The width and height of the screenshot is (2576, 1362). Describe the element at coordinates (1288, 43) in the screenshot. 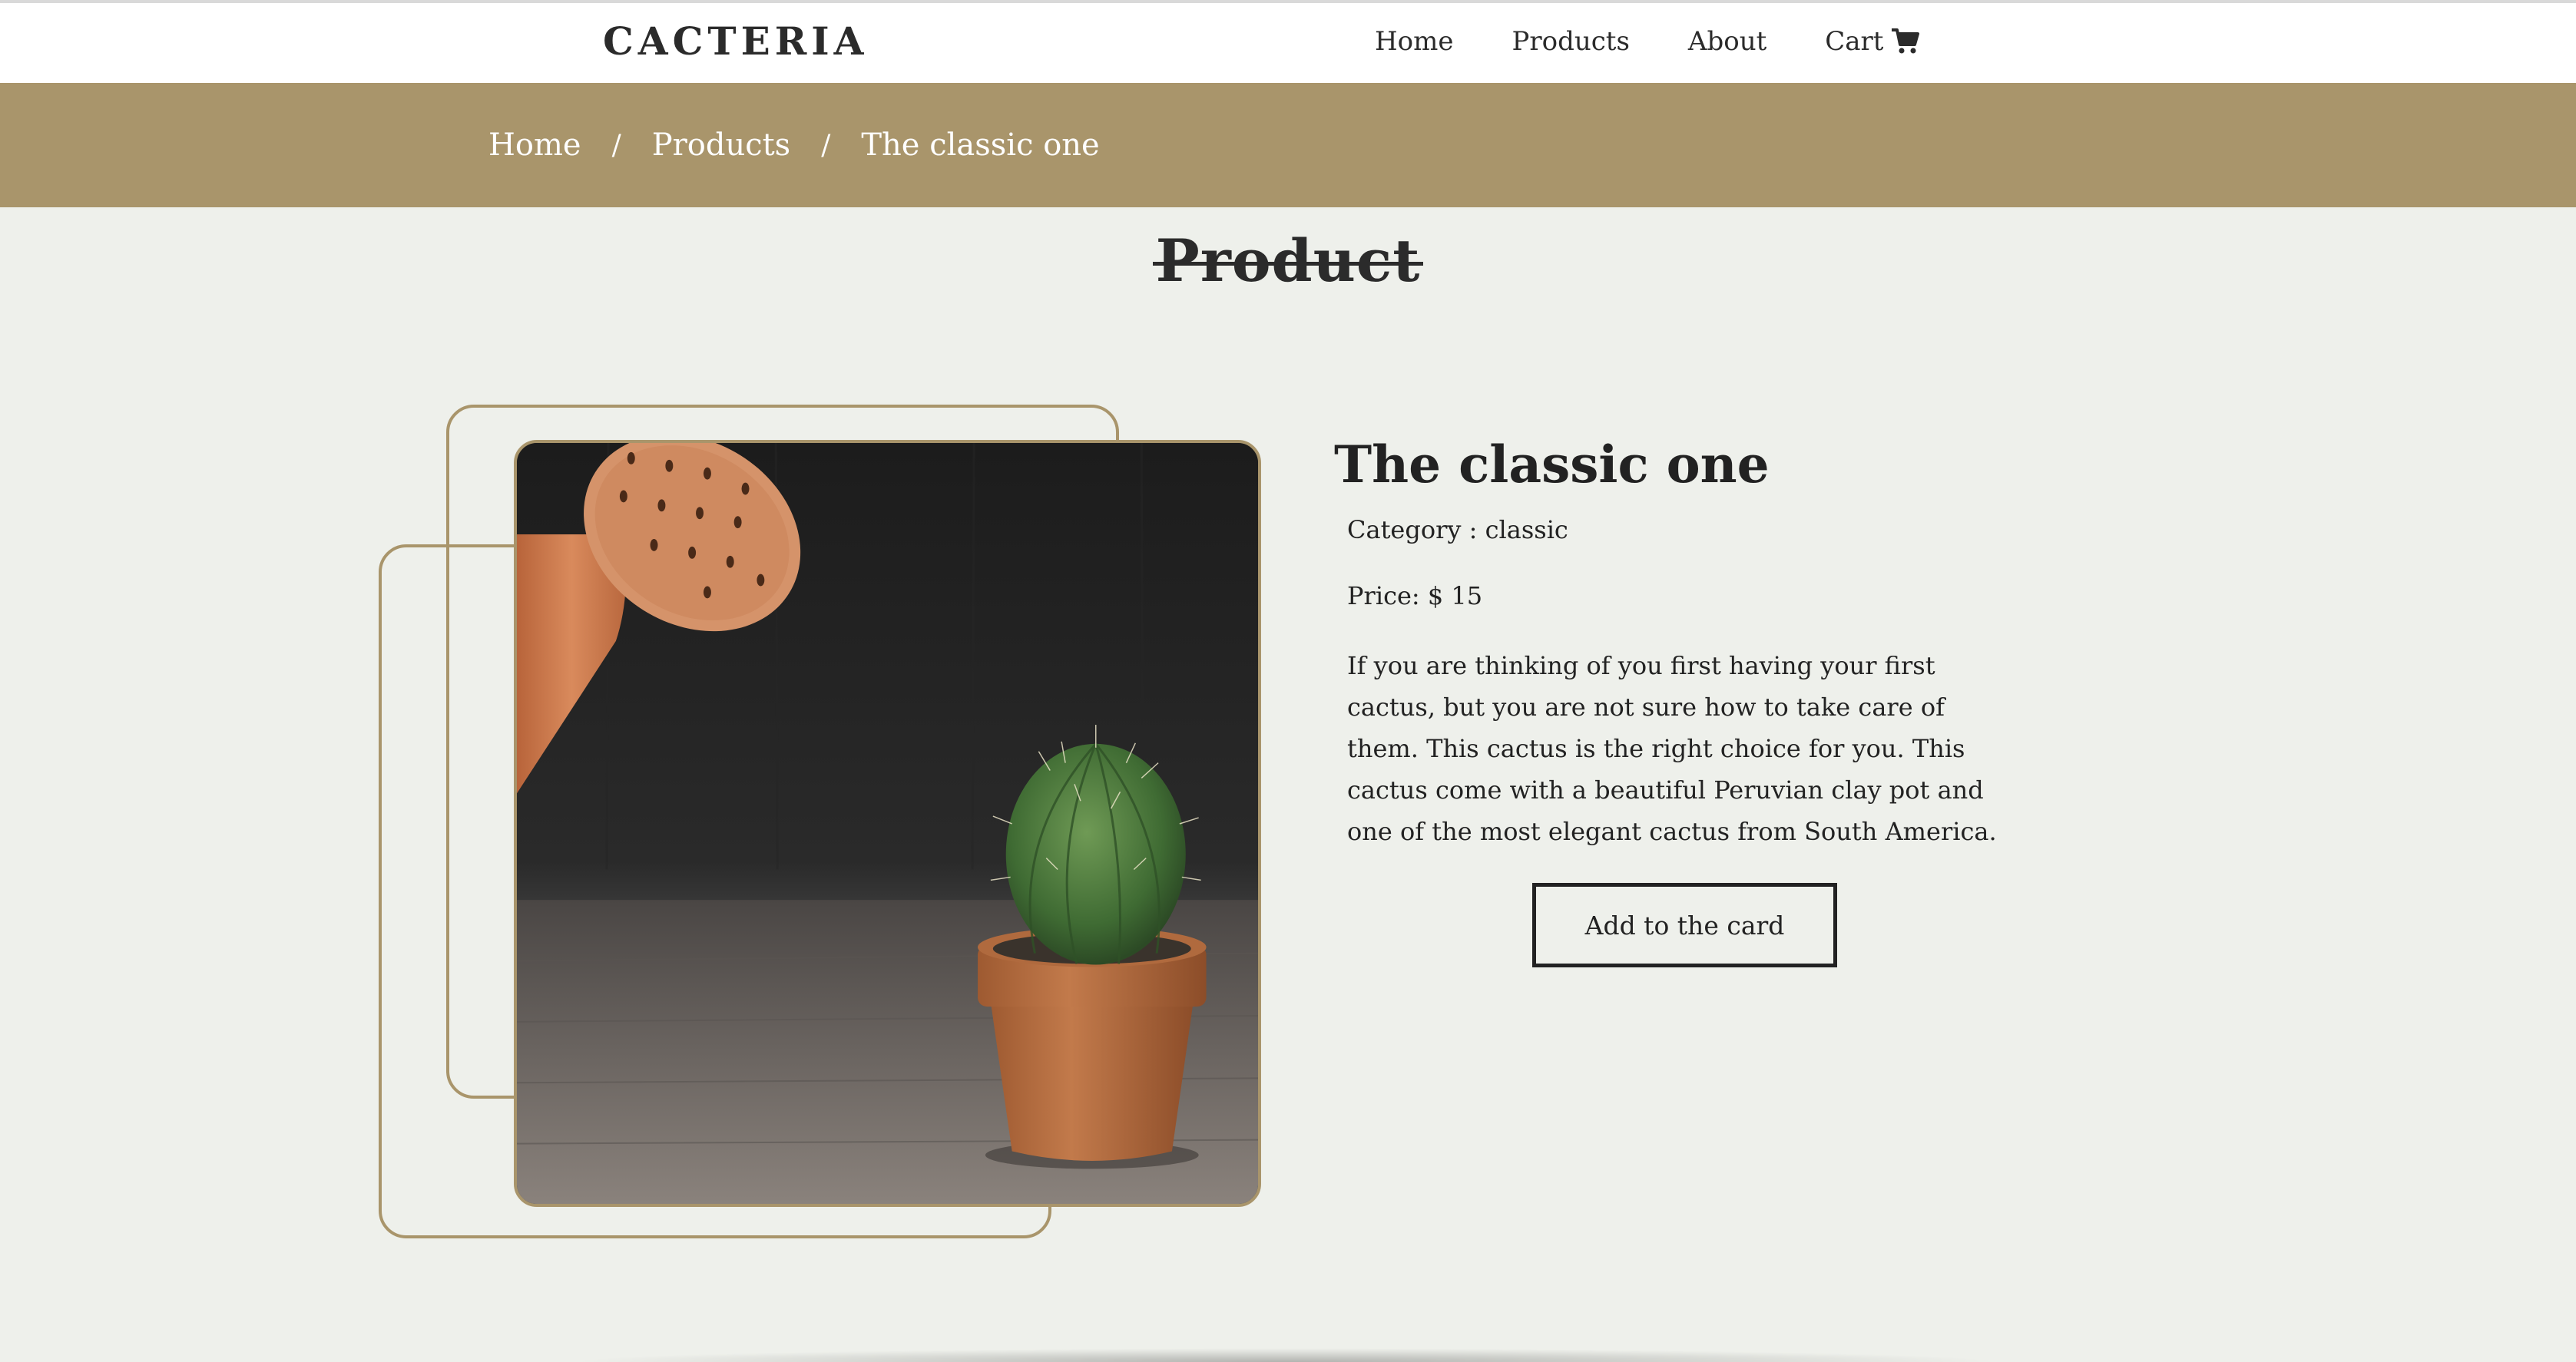

I see `navbar: CACTERIA Home Products About Cart` at that location.